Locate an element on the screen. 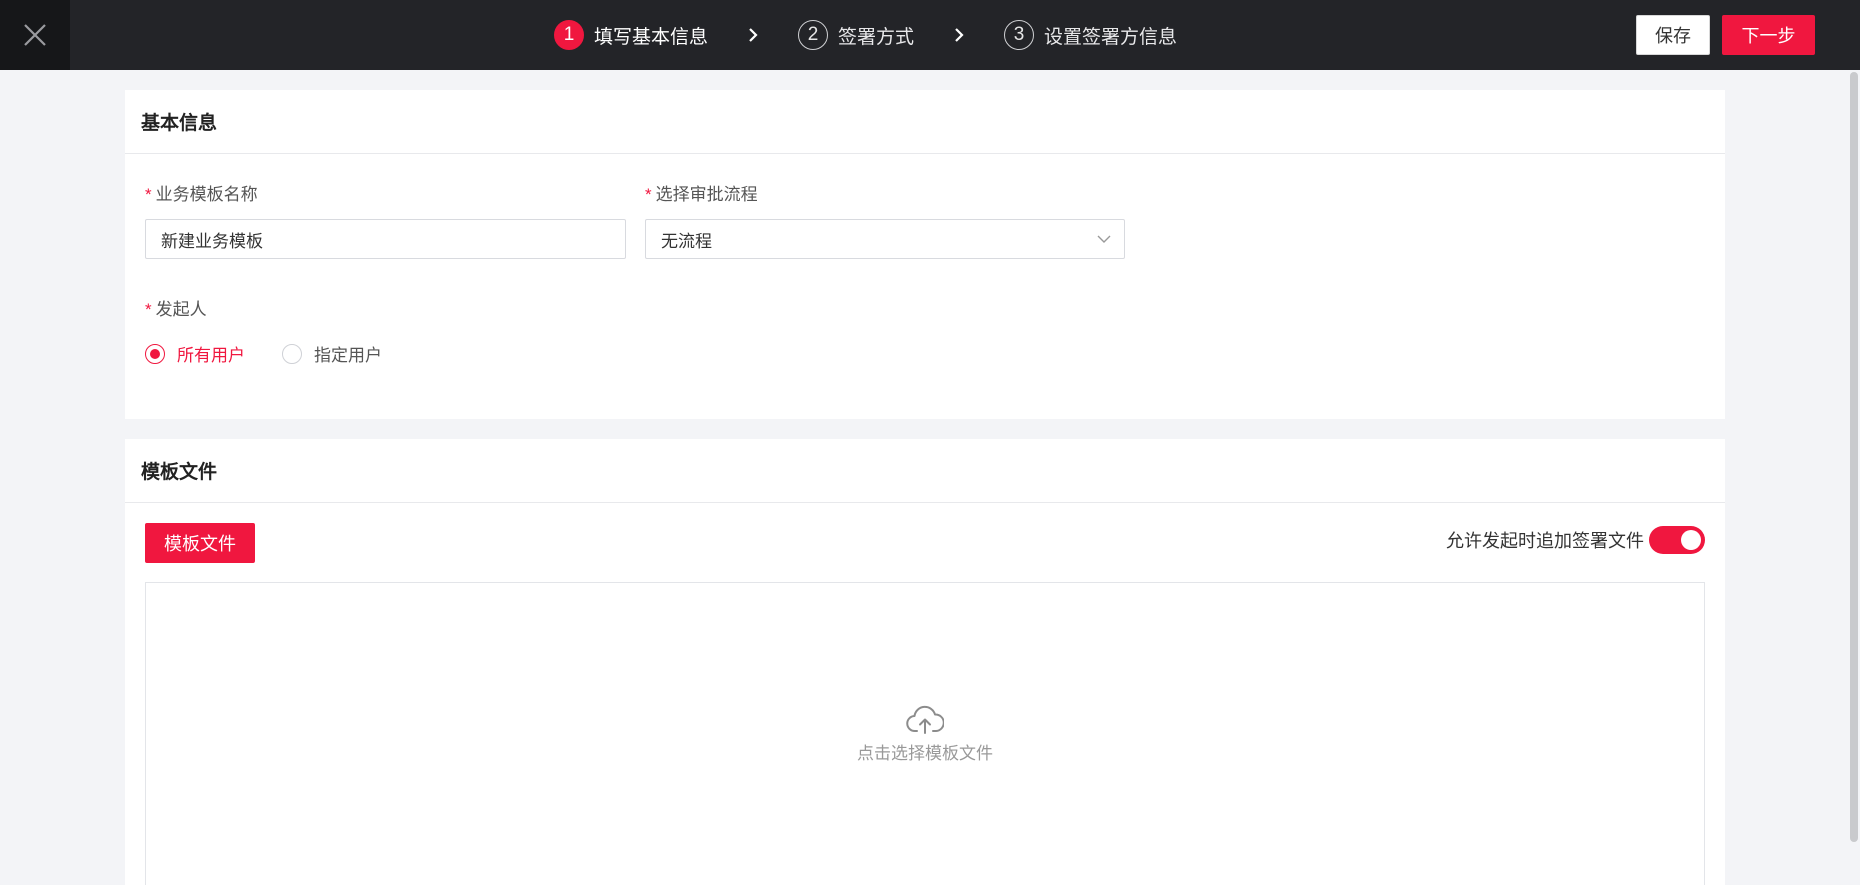 Image resolution: width=1860 pixels, height=885 pixels. step-1-label: 填写基本信息 is located at coordinates (651, 37).